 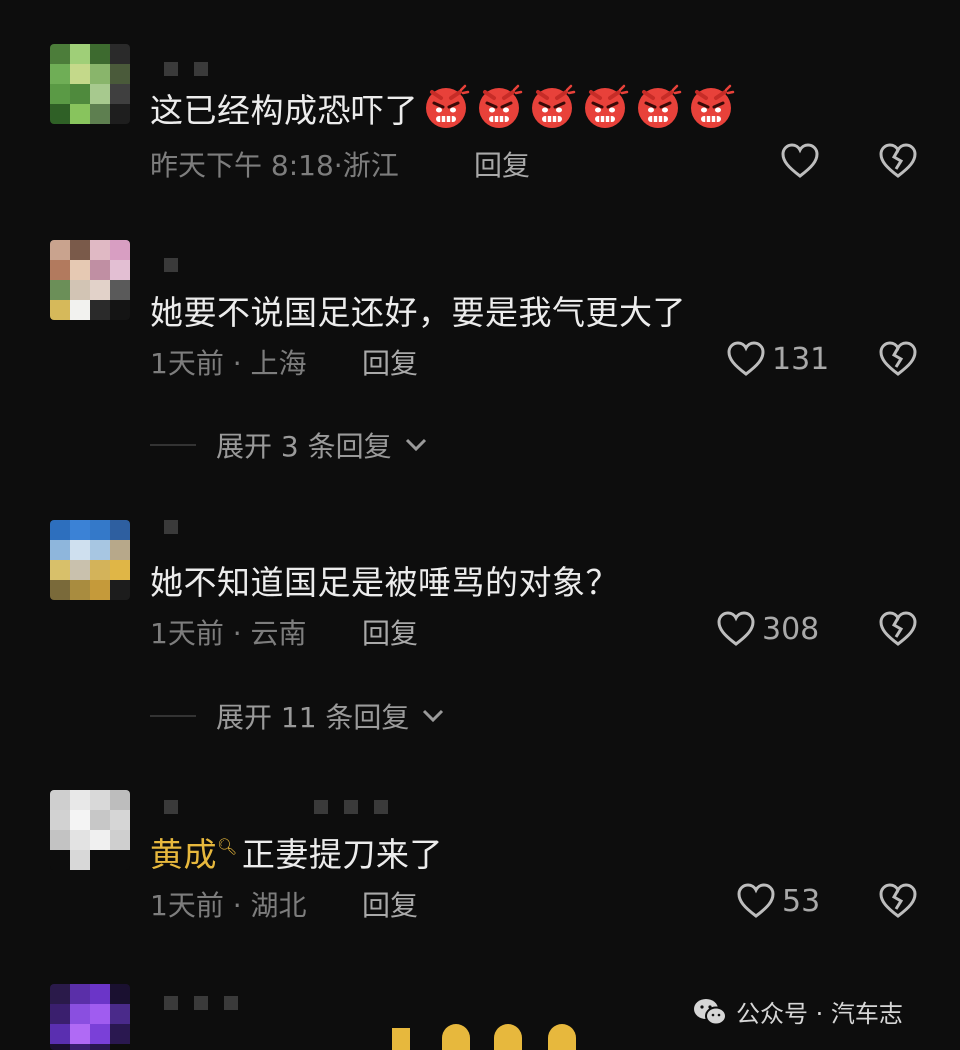 What do you see at coordinates (228, 905) in the screenshot?
I see `comment-meta: 1天前 · 湖北` at bounding box center [228, 905].